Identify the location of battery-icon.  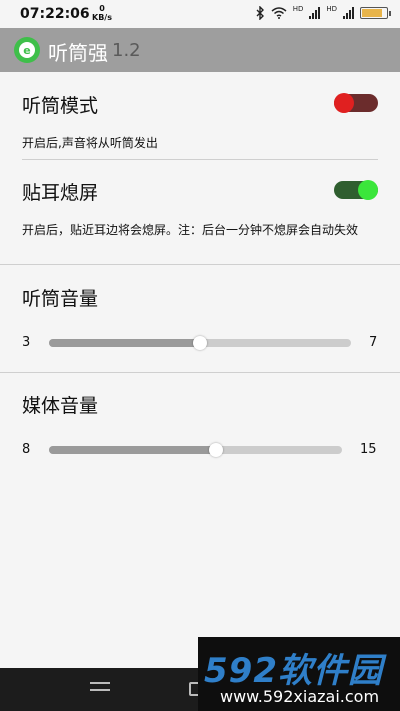
(375, 13).